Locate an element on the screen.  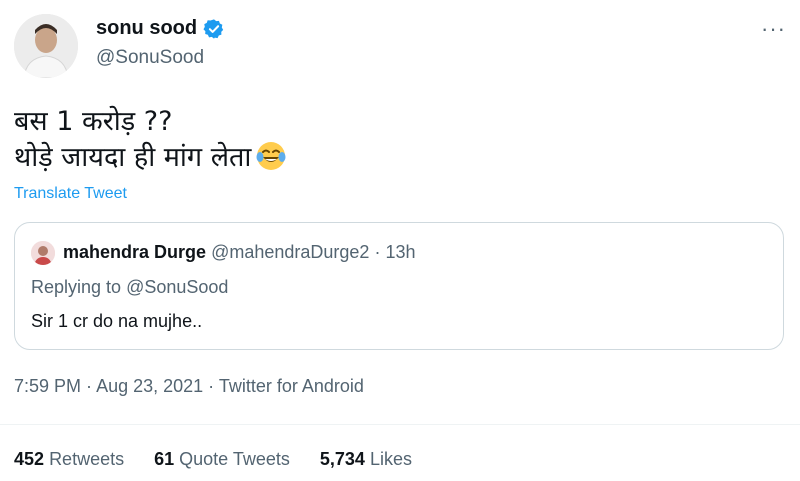
profile-photo-icon is located at coordinates (46, 46).